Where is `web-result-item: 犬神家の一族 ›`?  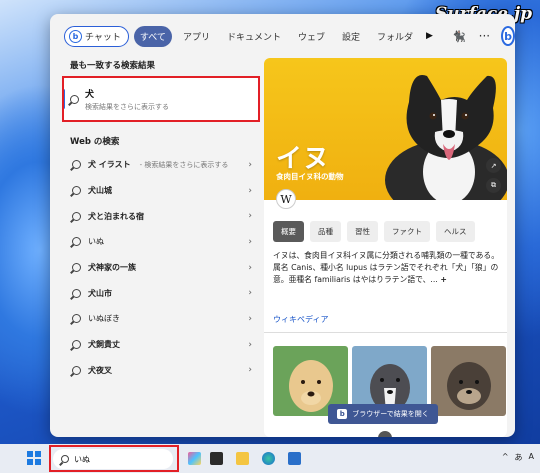
web-result-item: 犬神家の一族 › is located at coordinates (161, 268).